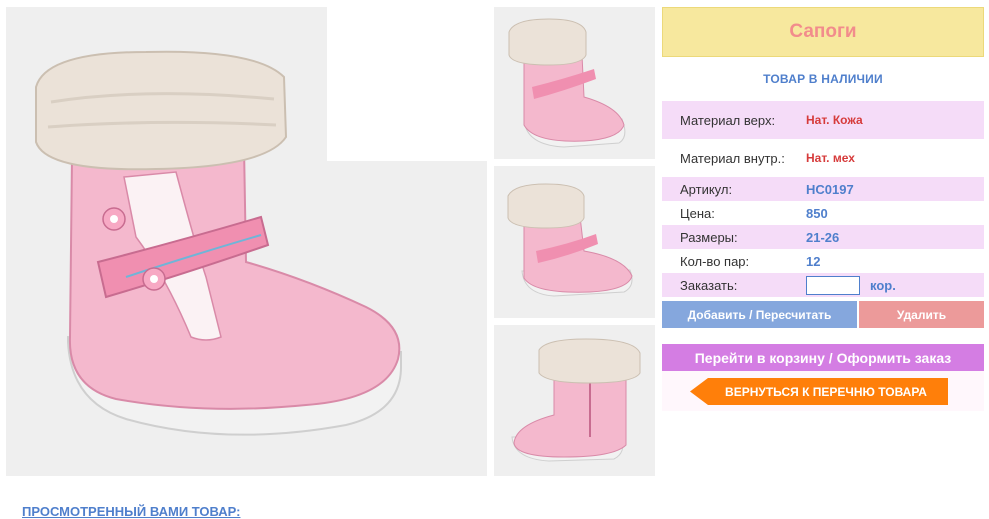 The width and height of the screenshot is (989, 519). I want to click on order-unit: кор., so click(883, 285).